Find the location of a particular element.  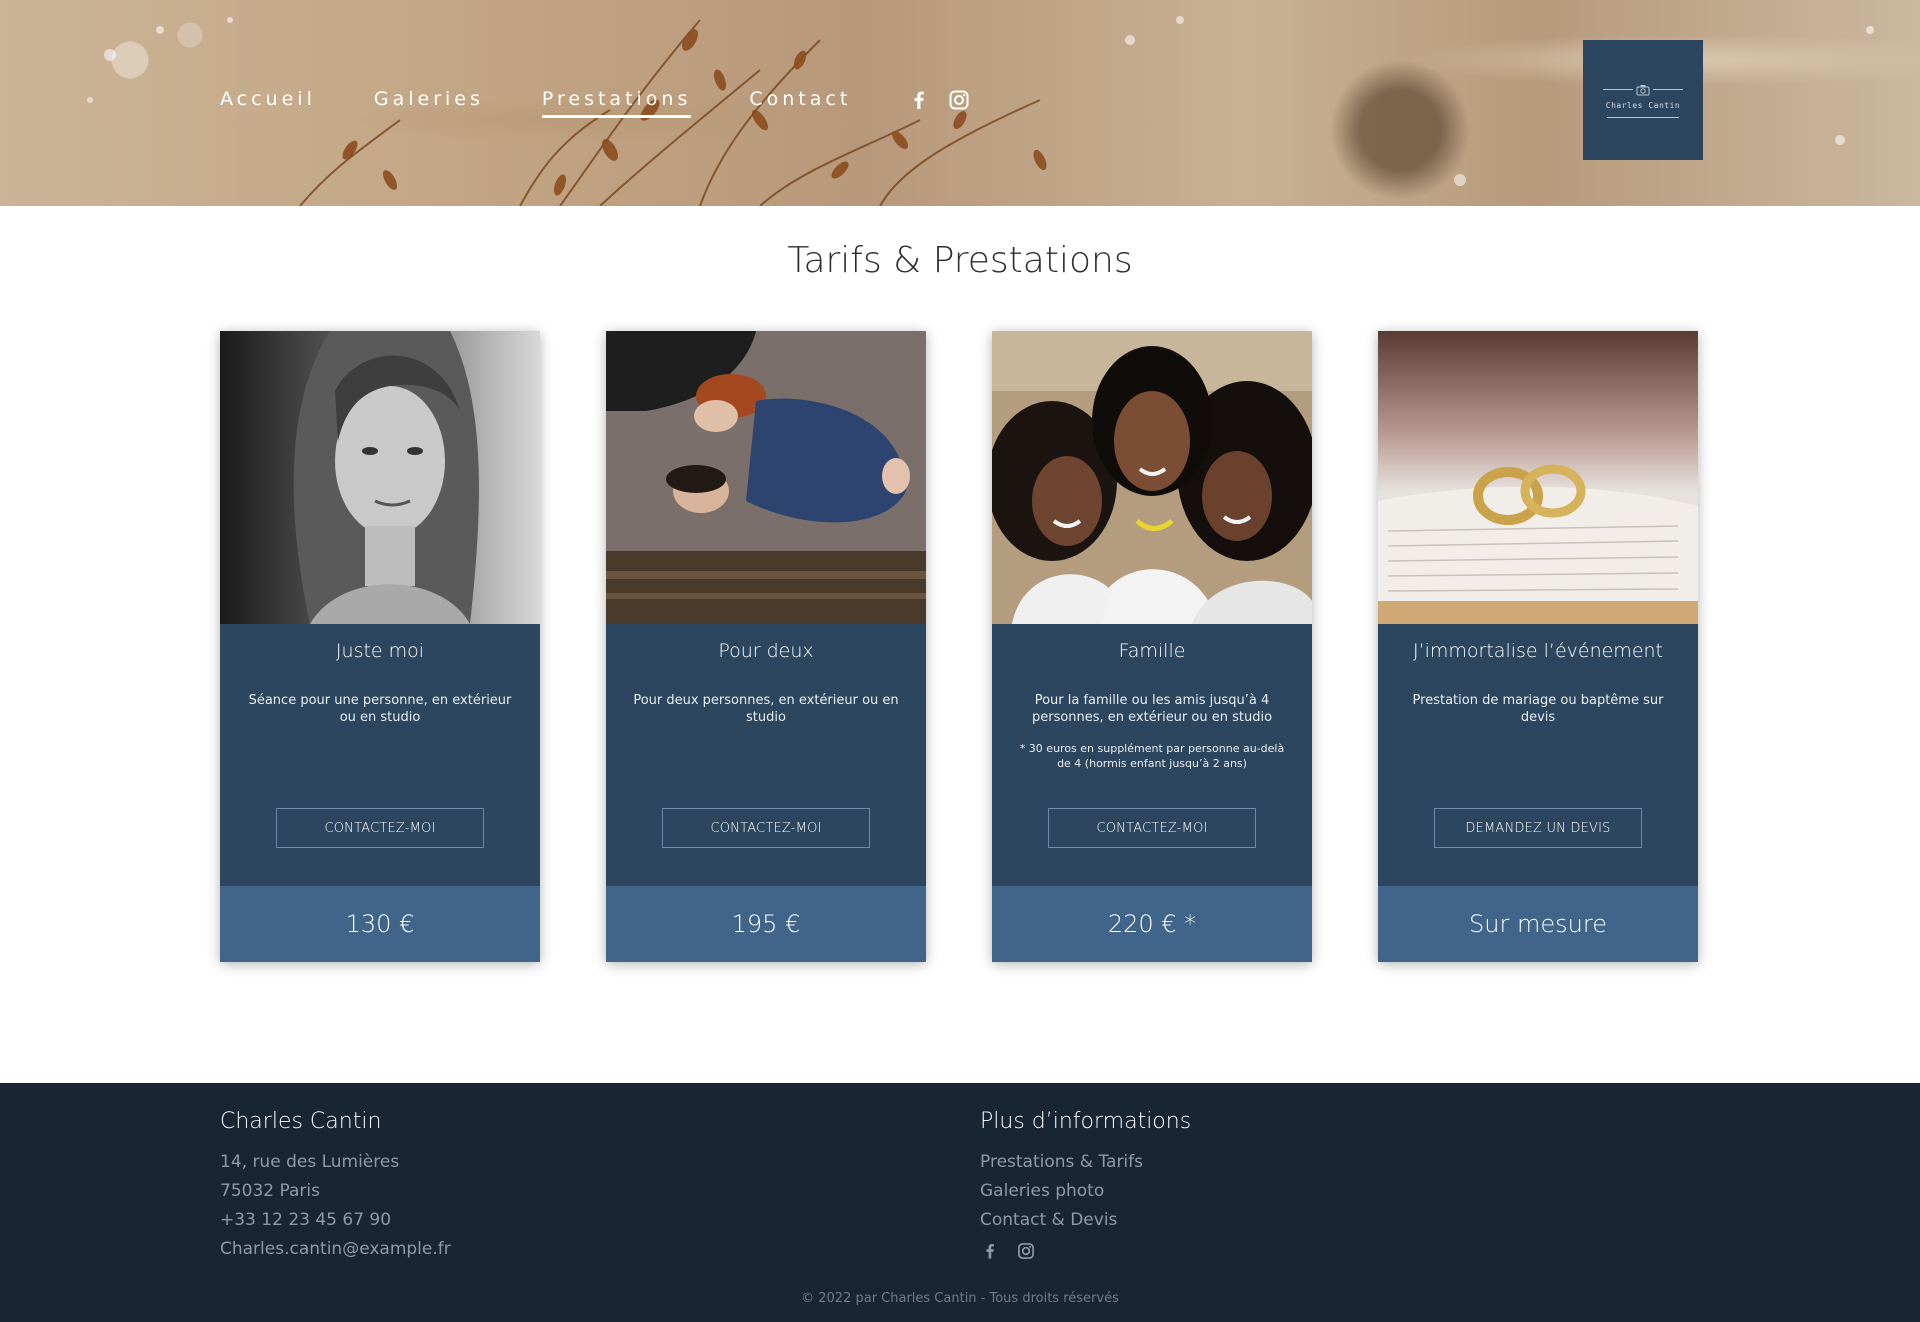

camera-icon is located at coordinates (1643, 88).